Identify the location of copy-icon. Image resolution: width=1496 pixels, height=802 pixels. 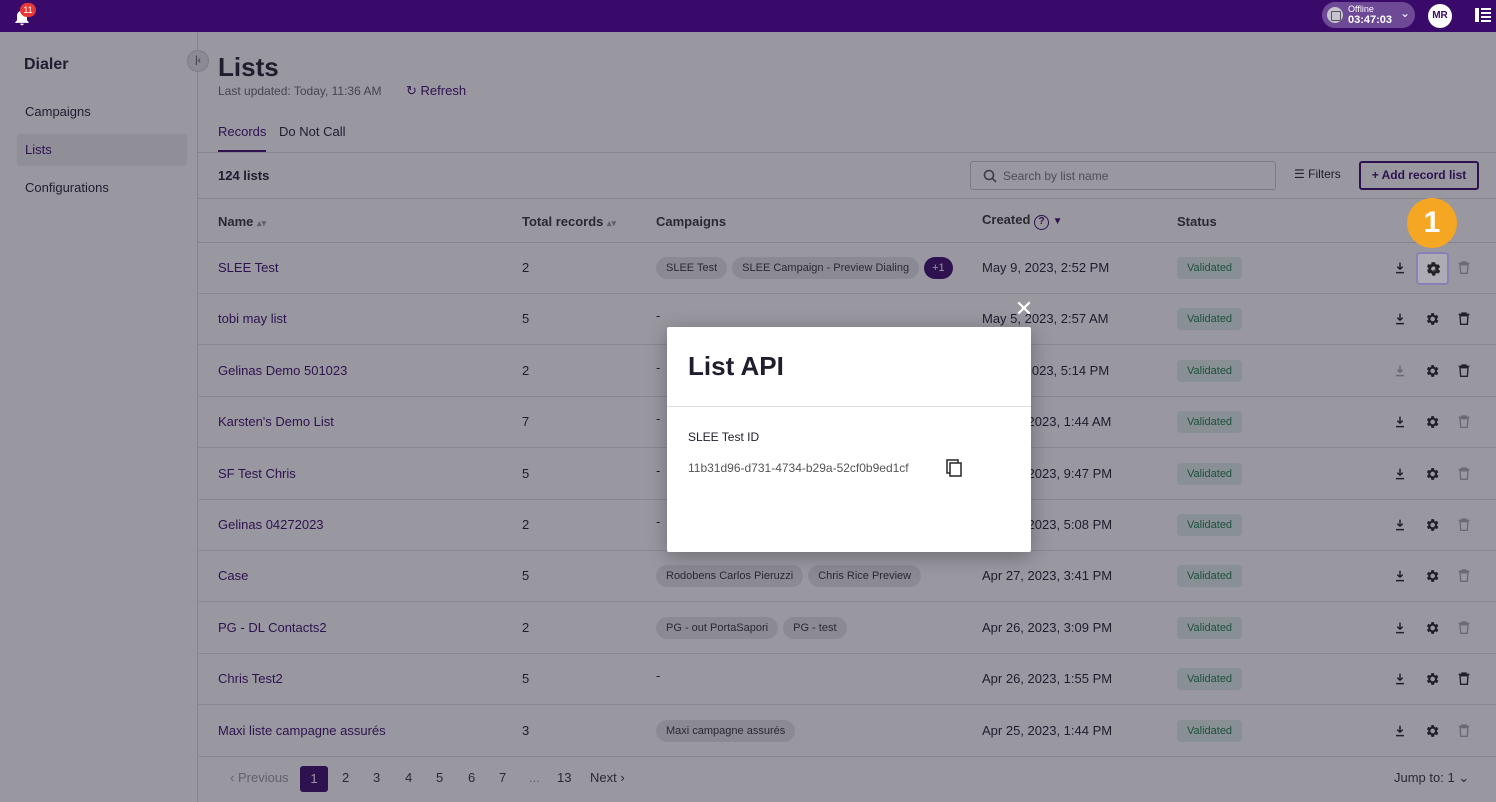
(954, 468).